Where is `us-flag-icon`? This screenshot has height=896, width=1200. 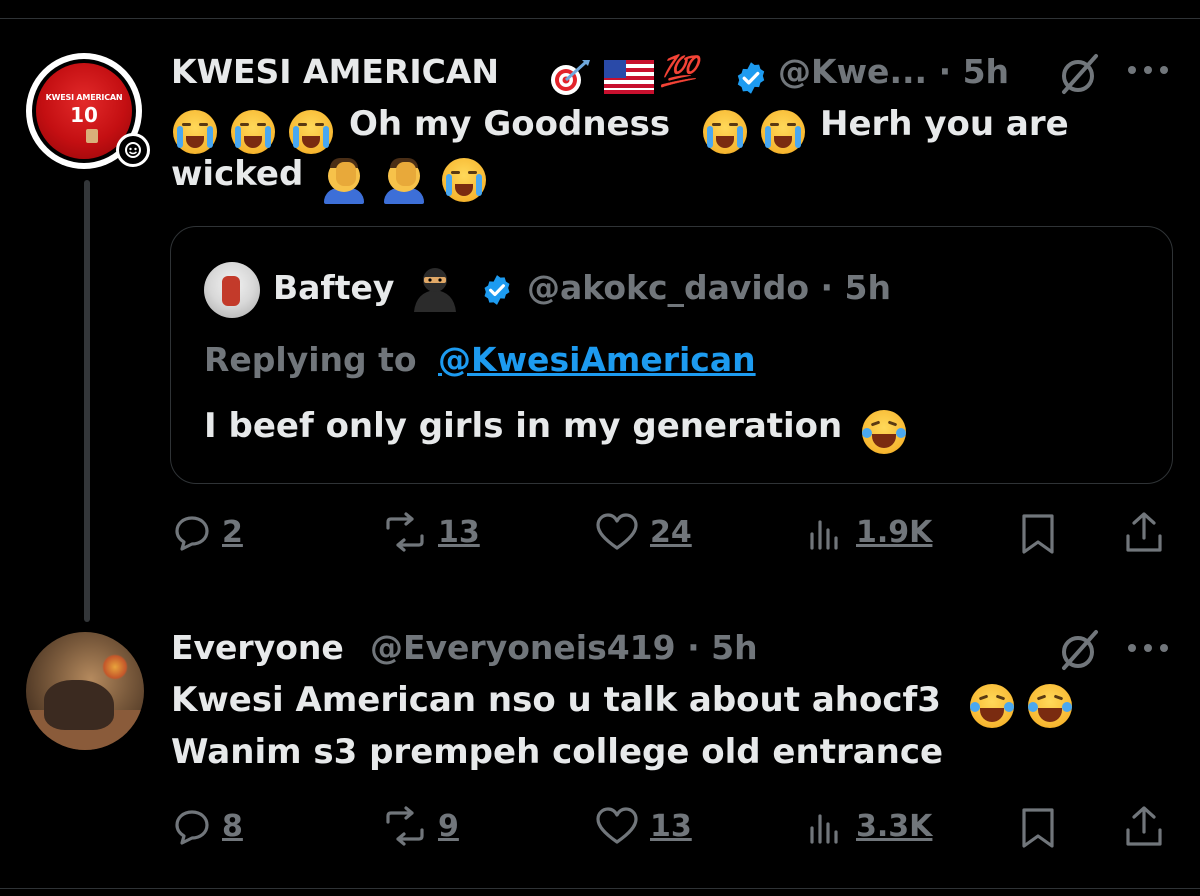
us-flag-icon is located at coordinates (629, 79).